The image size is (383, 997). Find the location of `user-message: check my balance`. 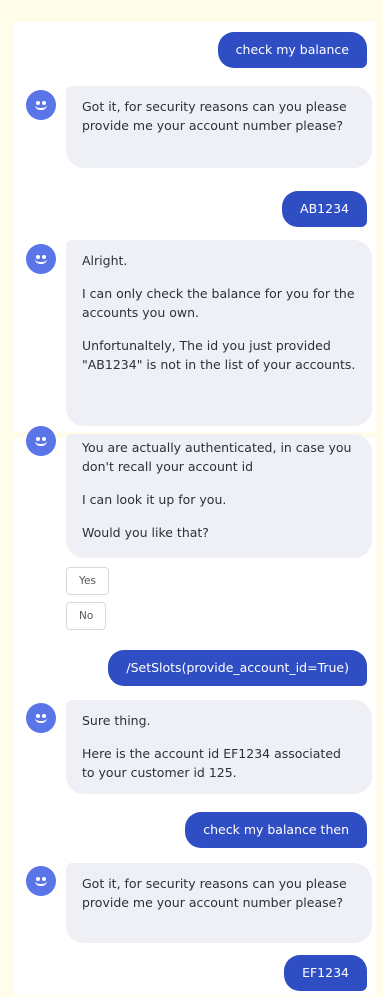

user-message: check my balance is located at coordinates (292, 50).